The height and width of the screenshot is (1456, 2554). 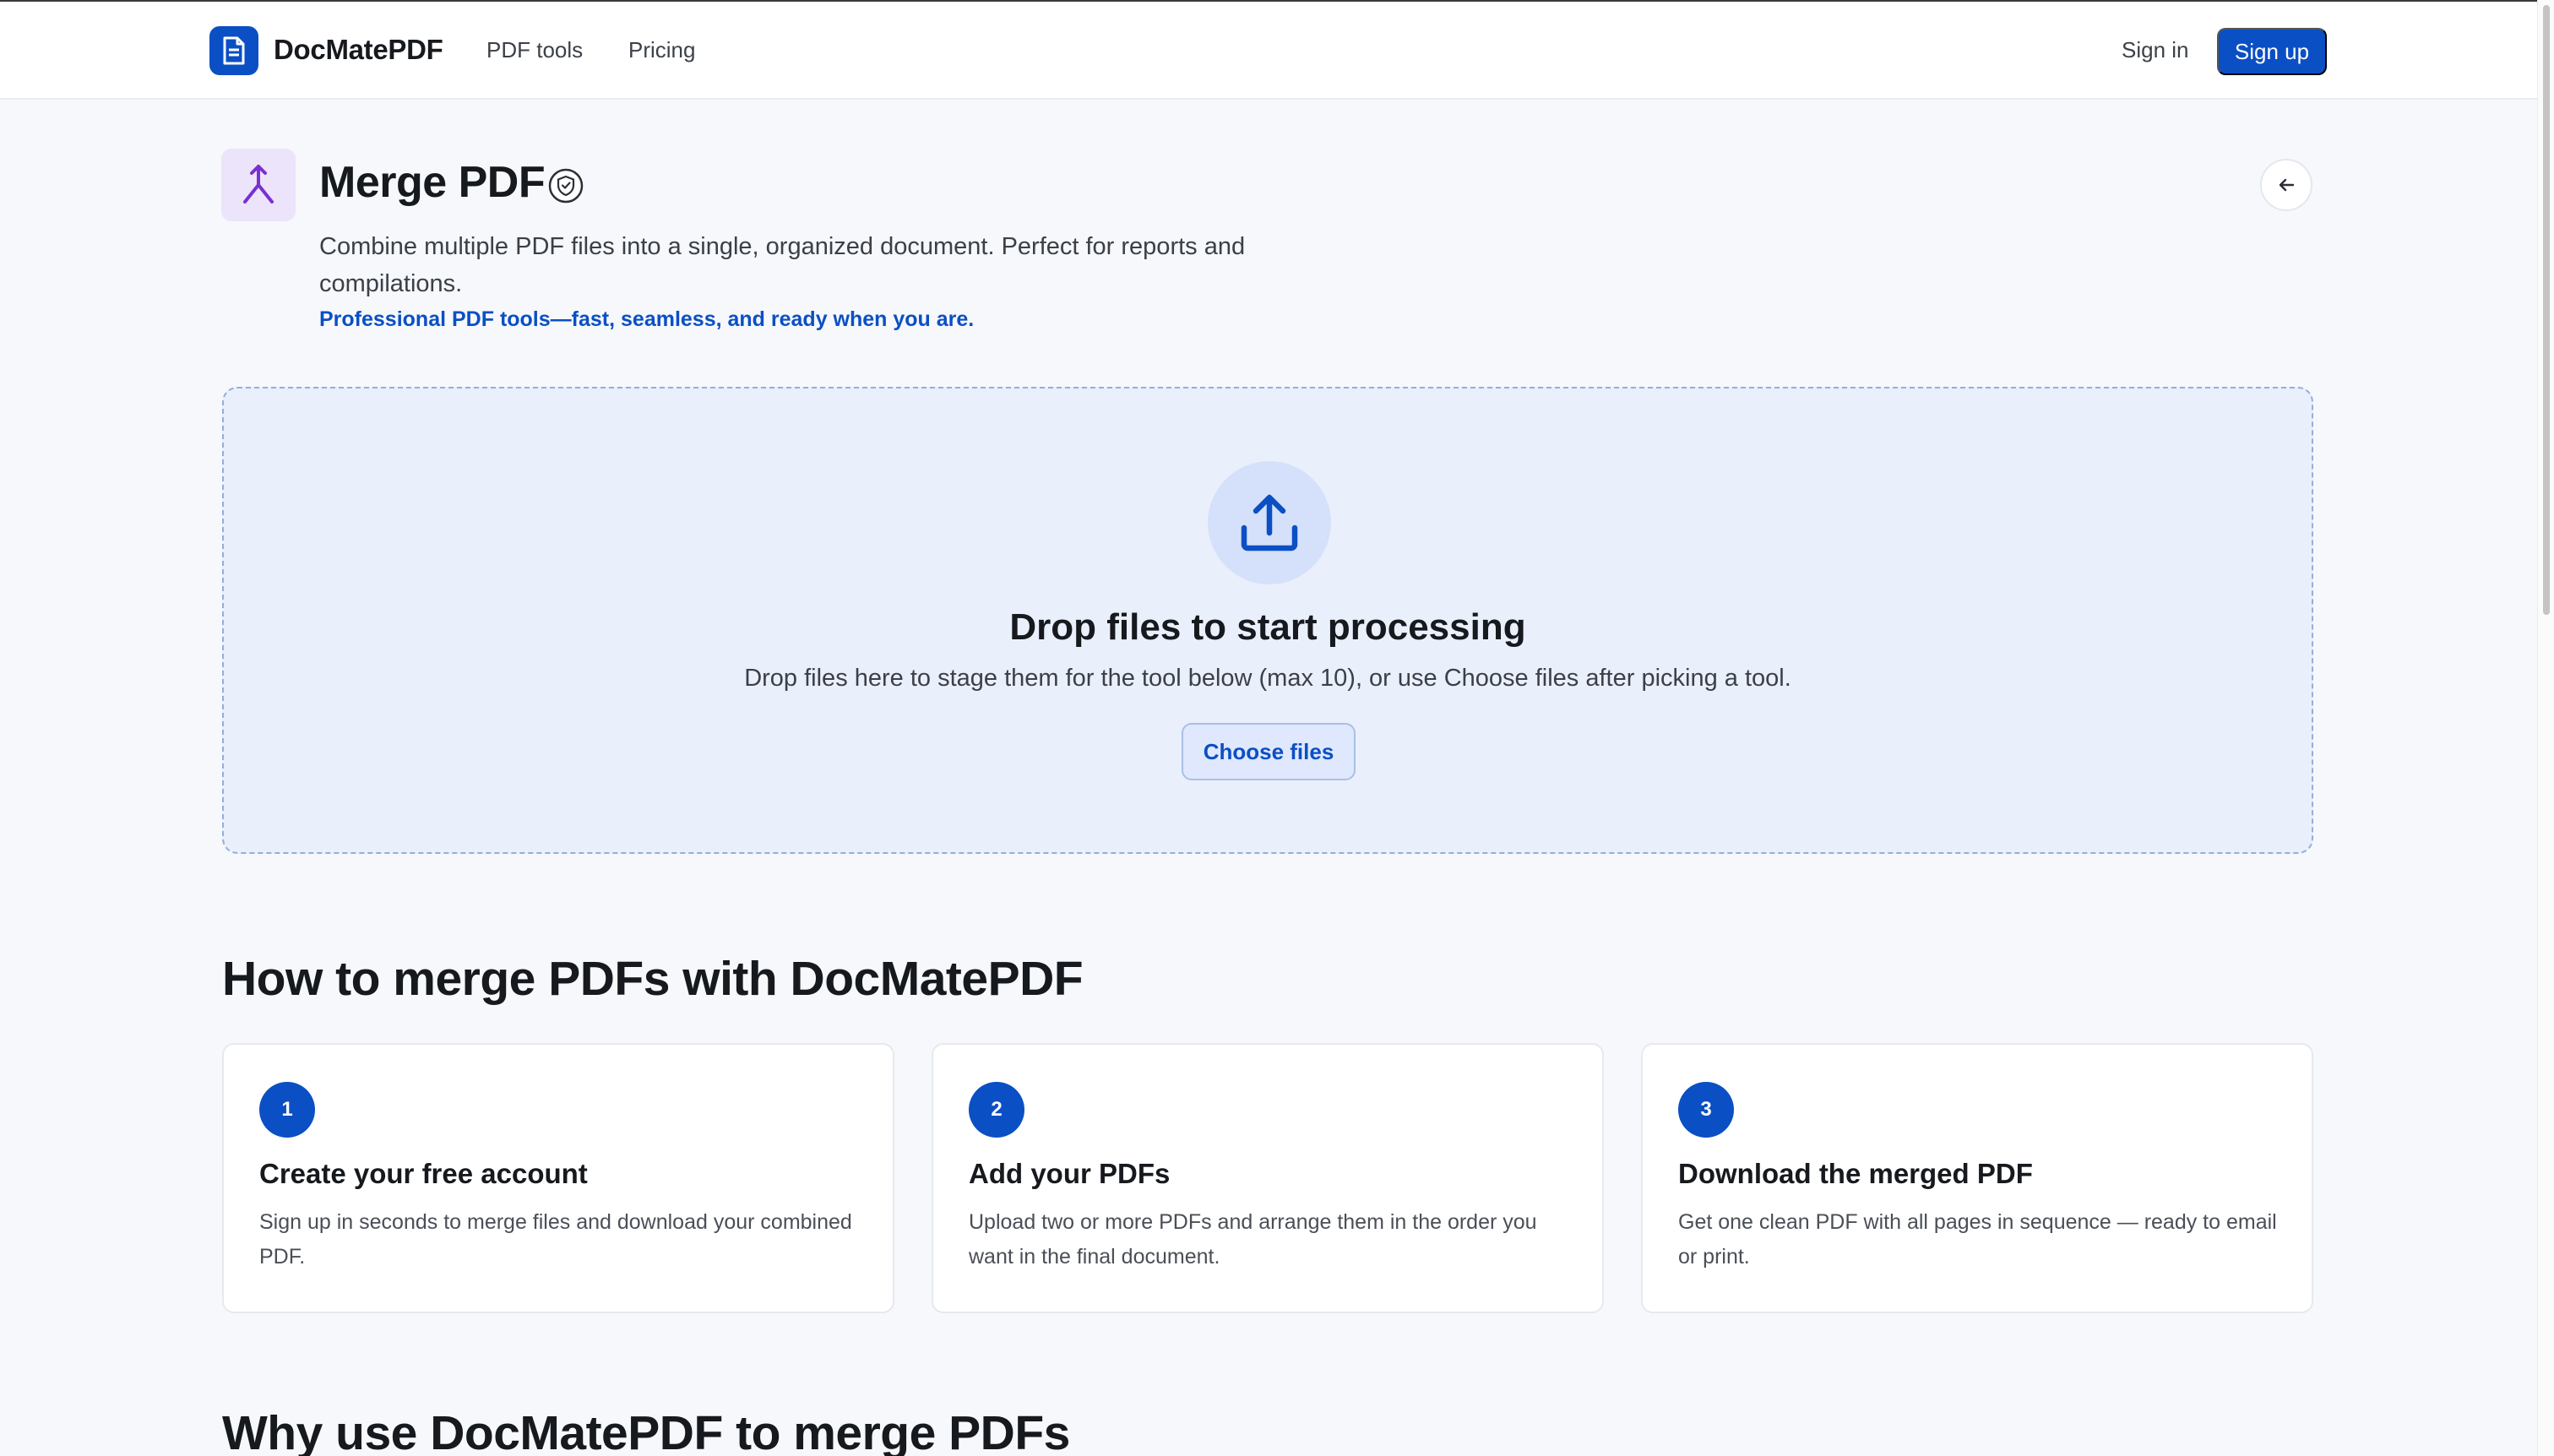 I want to click on step-title: Add your PDFs, so click(x=1070, y=1173).